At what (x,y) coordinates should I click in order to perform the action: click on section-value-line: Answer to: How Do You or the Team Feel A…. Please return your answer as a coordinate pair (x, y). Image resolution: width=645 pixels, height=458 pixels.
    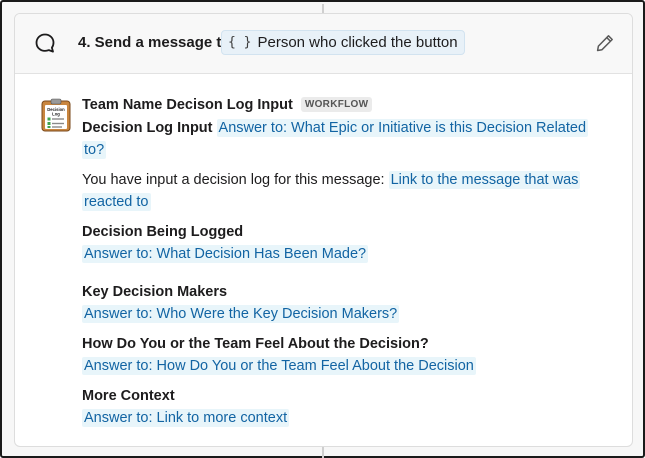
    Looking at the image, I should click on (279, 366).